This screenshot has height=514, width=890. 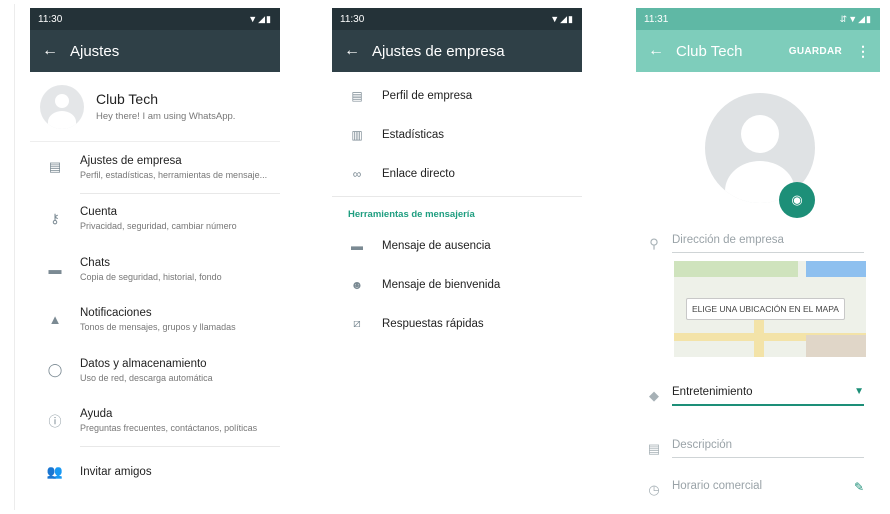 I want to click on address-row: ⚲ Dirección de empresa, so click(x=758, y=243).